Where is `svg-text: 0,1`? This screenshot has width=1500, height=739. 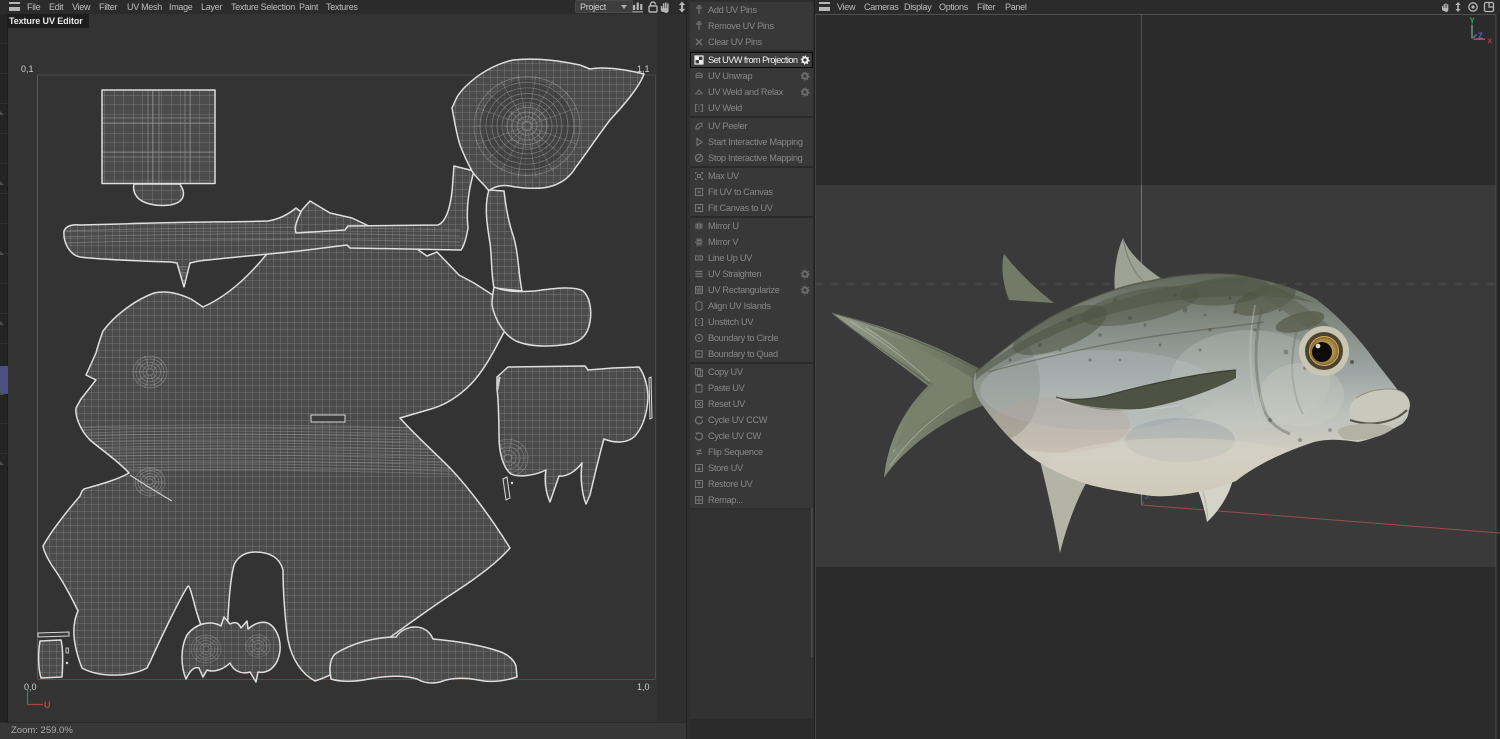 svg-text: 0,1 is located at coordinates (27, 69).